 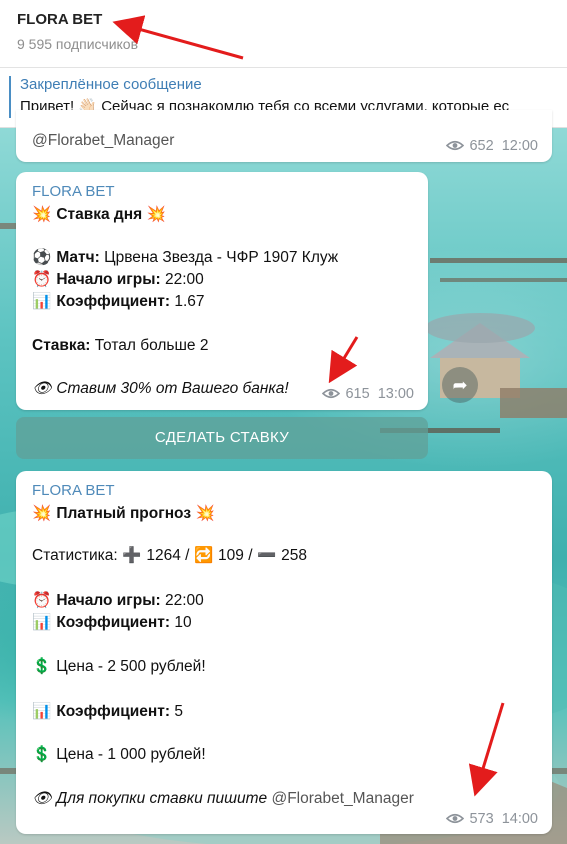 I want to click on stats-line: Статистика: ➕ 1264 / 🔁 109 / ➖ 258, so click(x=169, y=555).